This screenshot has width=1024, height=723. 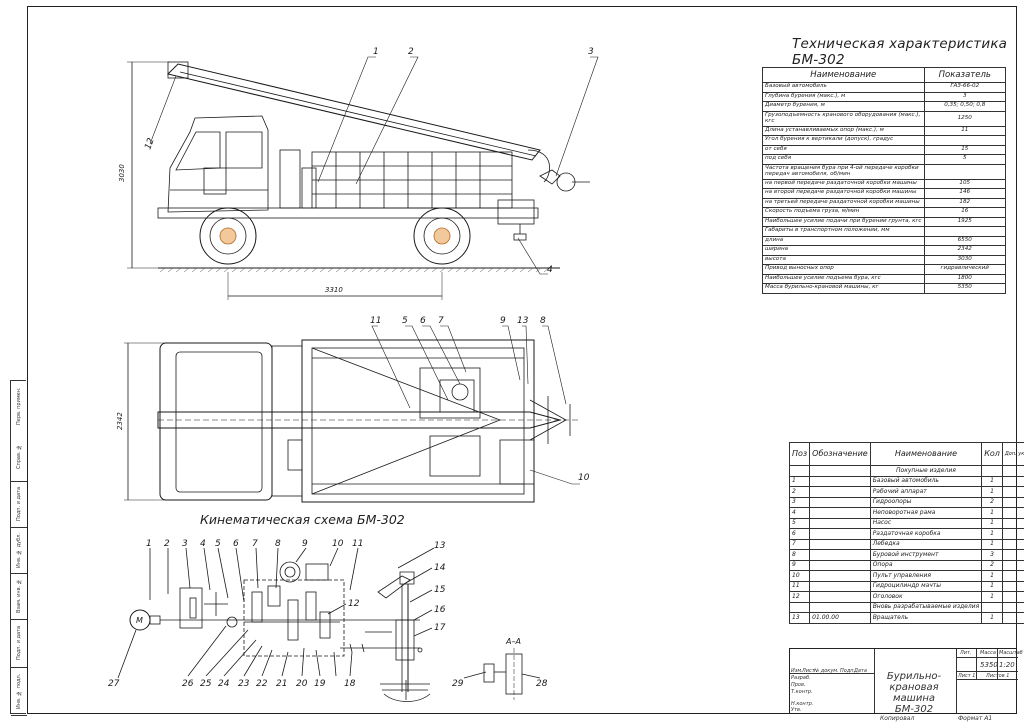 I want to click on kin-callout: 18, so click(x=350, y=684).